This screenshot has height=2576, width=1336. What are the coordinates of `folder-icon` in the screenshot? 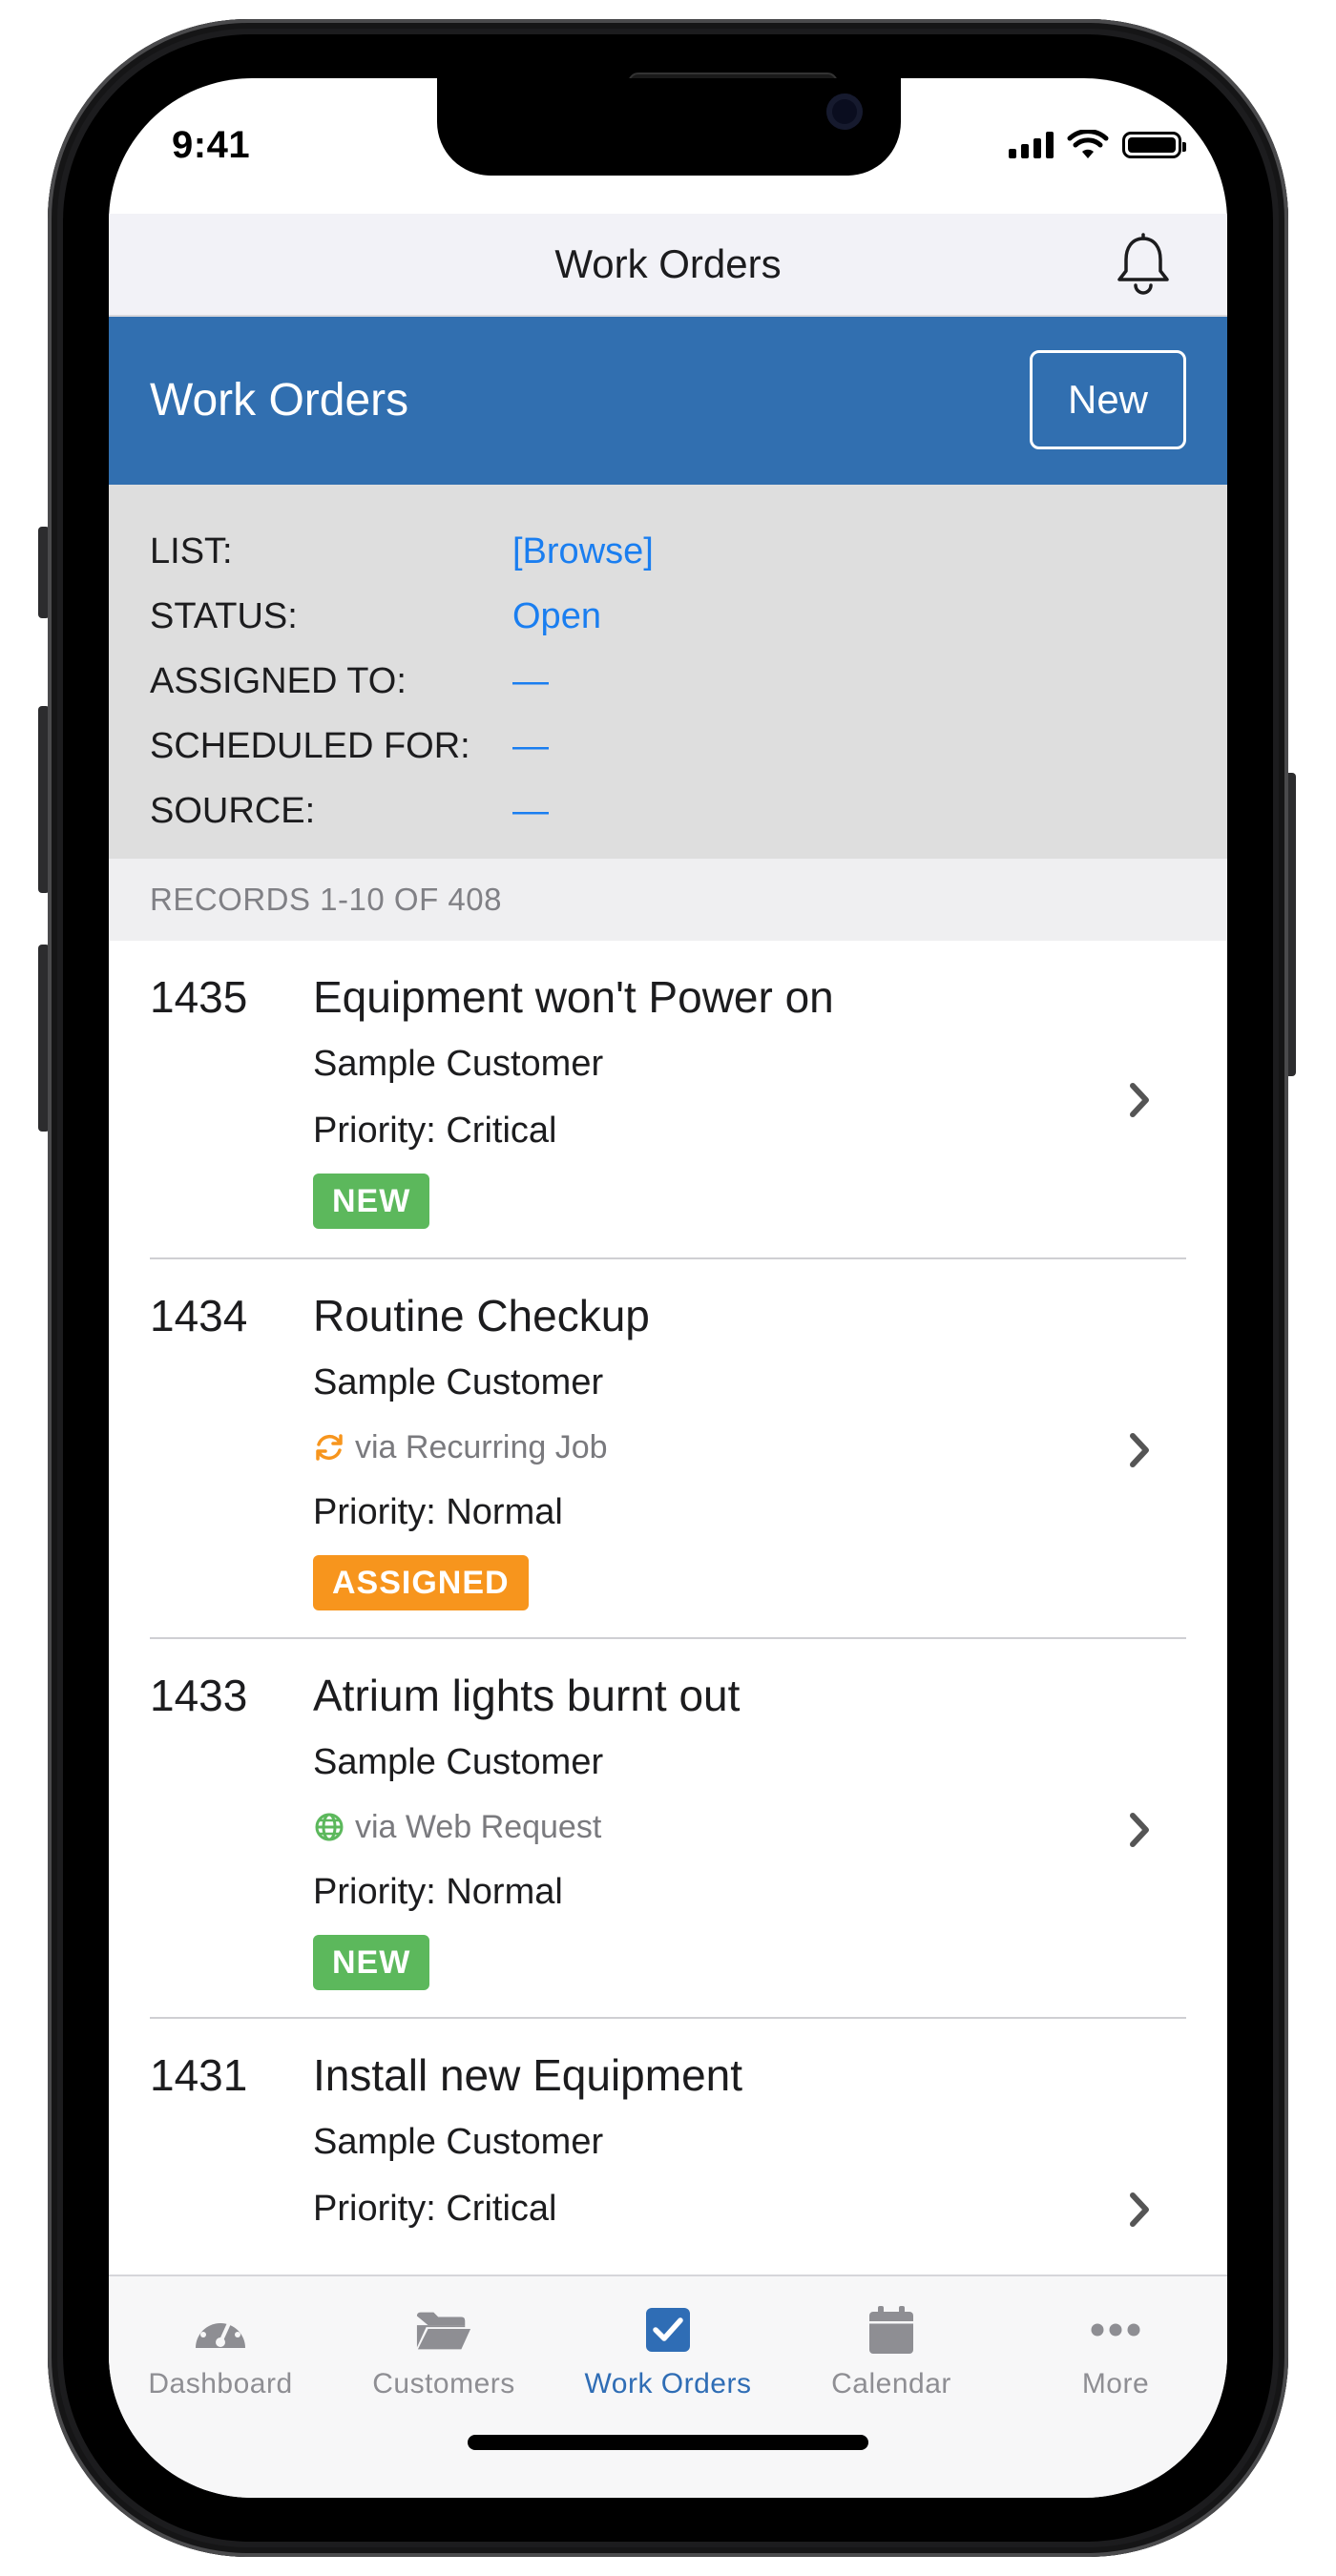 It's located at (443, 2331).